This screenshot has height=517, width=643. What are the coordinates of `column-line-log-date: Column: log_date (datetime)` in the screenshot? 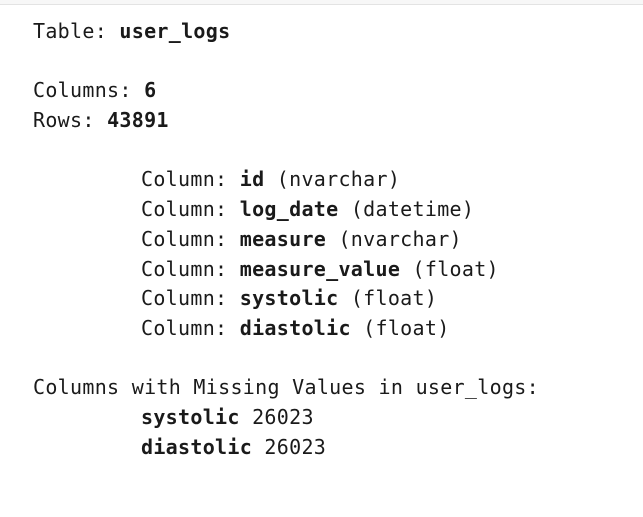 It's located at (333, 210).